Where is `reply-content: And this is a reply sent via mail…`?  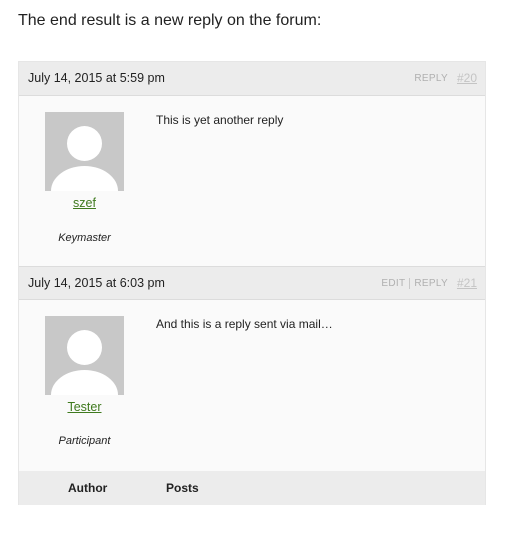
reply-content: And this is a reply sent via mail… is located at coordinates (244, 324).